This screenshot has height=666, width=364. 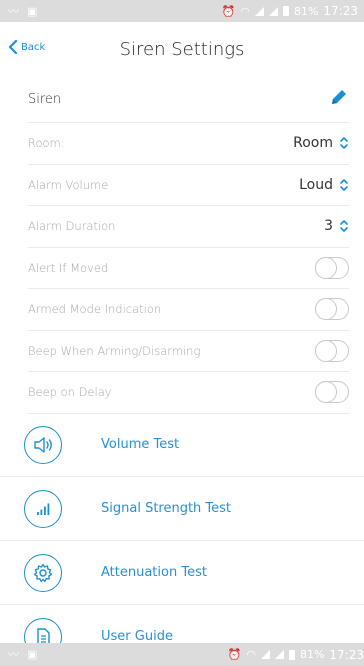 I want to click on chevron-left-icon, so click(x=13, y=47).